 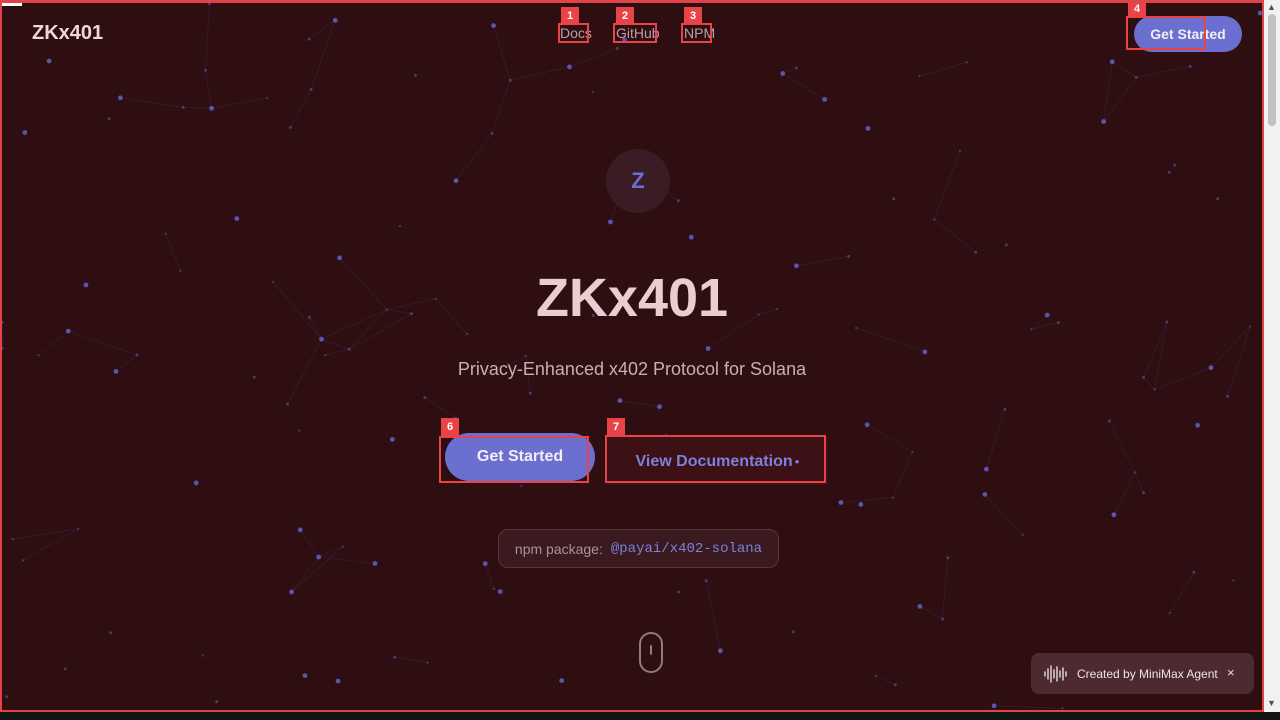 I want to click on view-documentation-label: View Documentation, so click(x=714, y=461).